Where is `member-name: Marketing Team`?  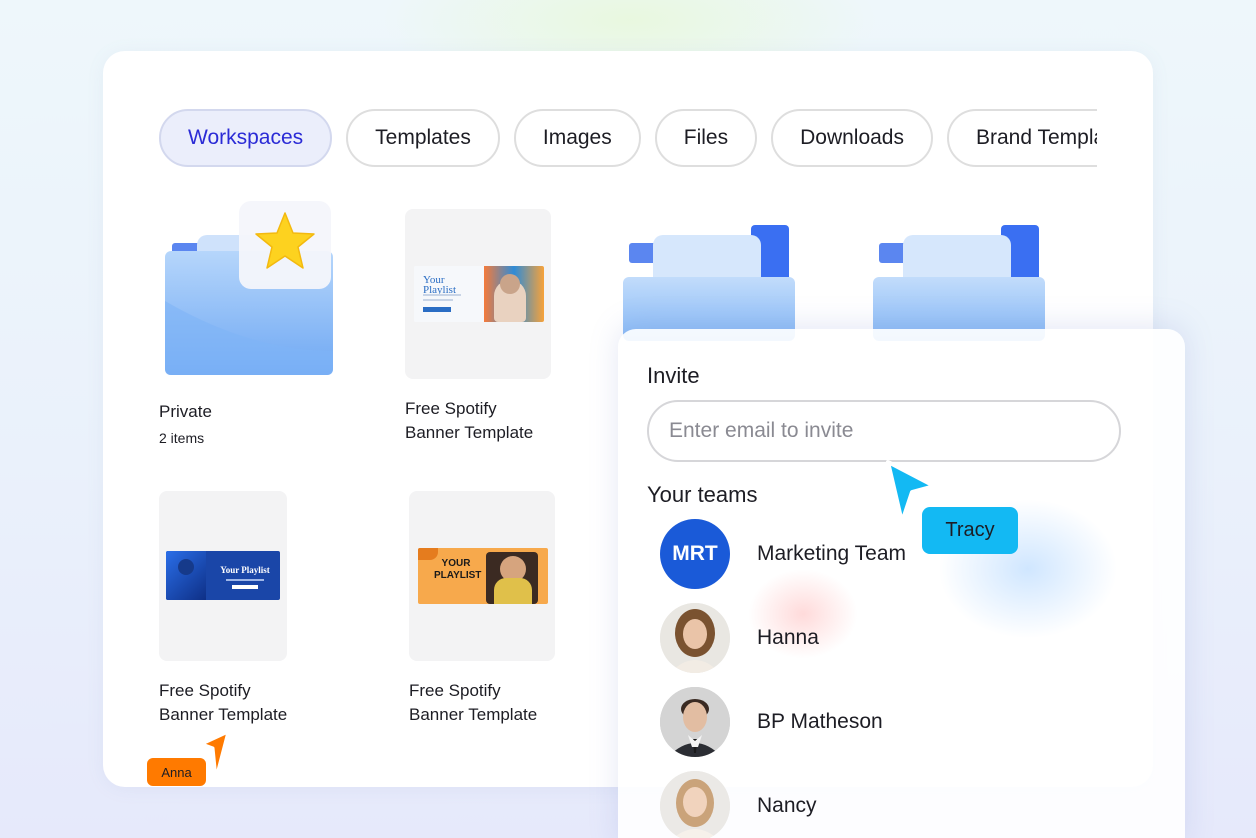
member-name: Marketing Team is located at coordinates (832, 553).